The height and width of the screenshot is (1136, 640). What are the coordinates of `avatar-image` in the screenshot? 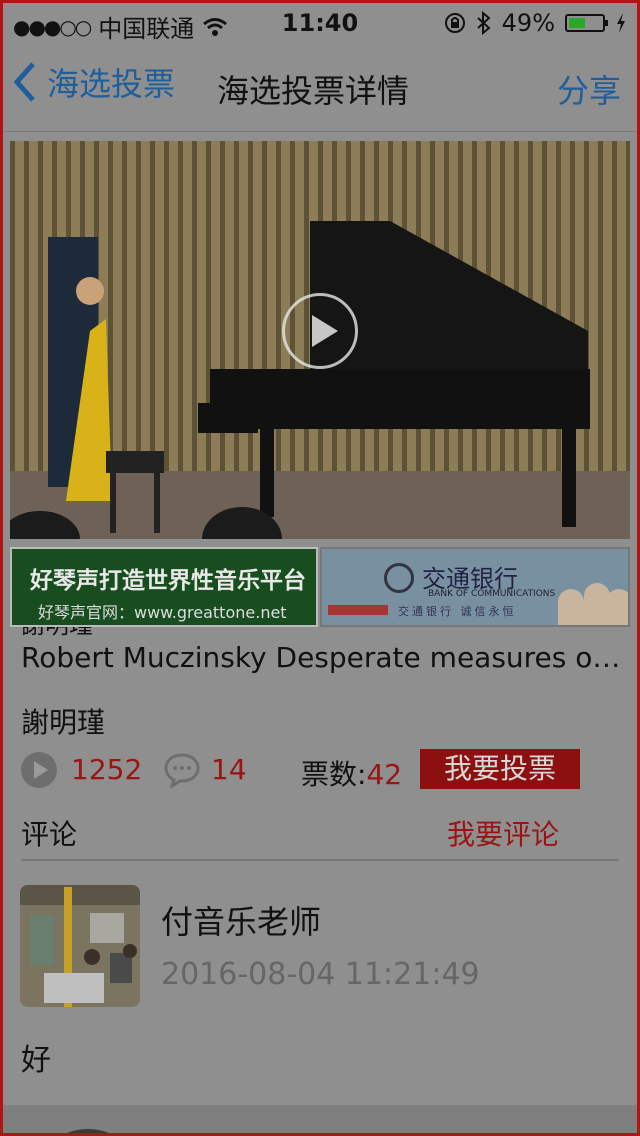 It's located at (80, 946).